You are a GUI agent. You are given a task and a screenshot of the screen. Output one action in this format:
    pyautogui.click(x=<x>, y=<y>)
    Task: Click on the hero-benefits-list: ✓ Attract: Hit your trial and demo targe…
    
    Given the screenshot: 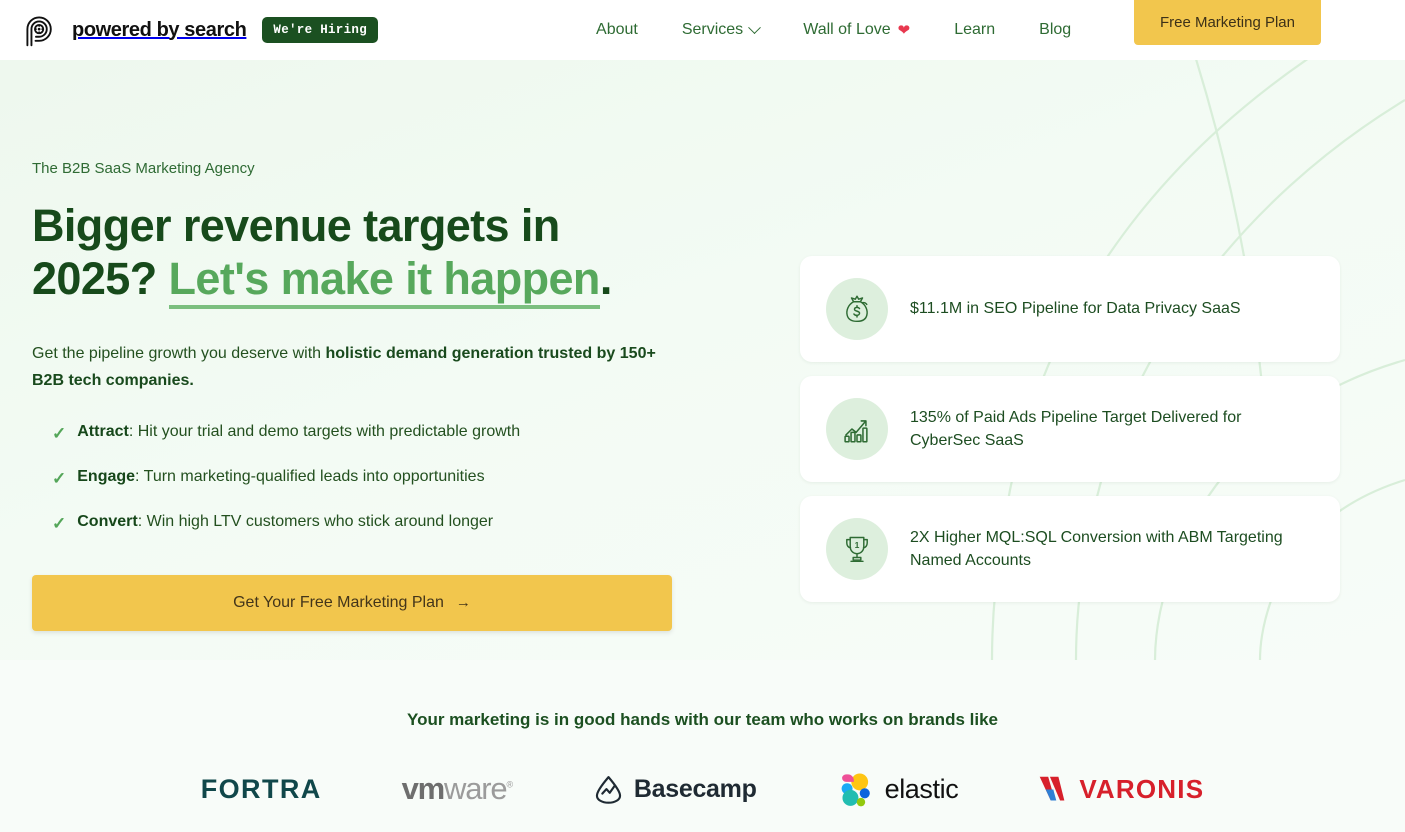 What is the action you would take?
    pyautogui.click(x=416, y=479)
    